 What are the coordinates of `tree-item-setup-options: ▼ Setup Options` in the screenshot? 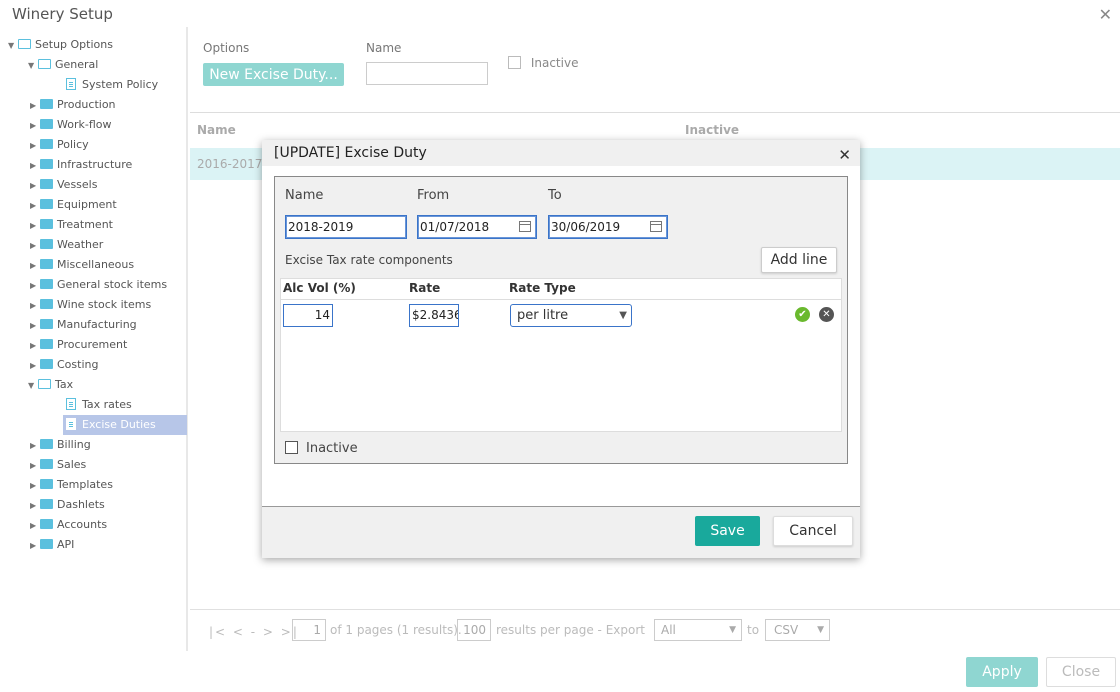 It's located at (60, 45).